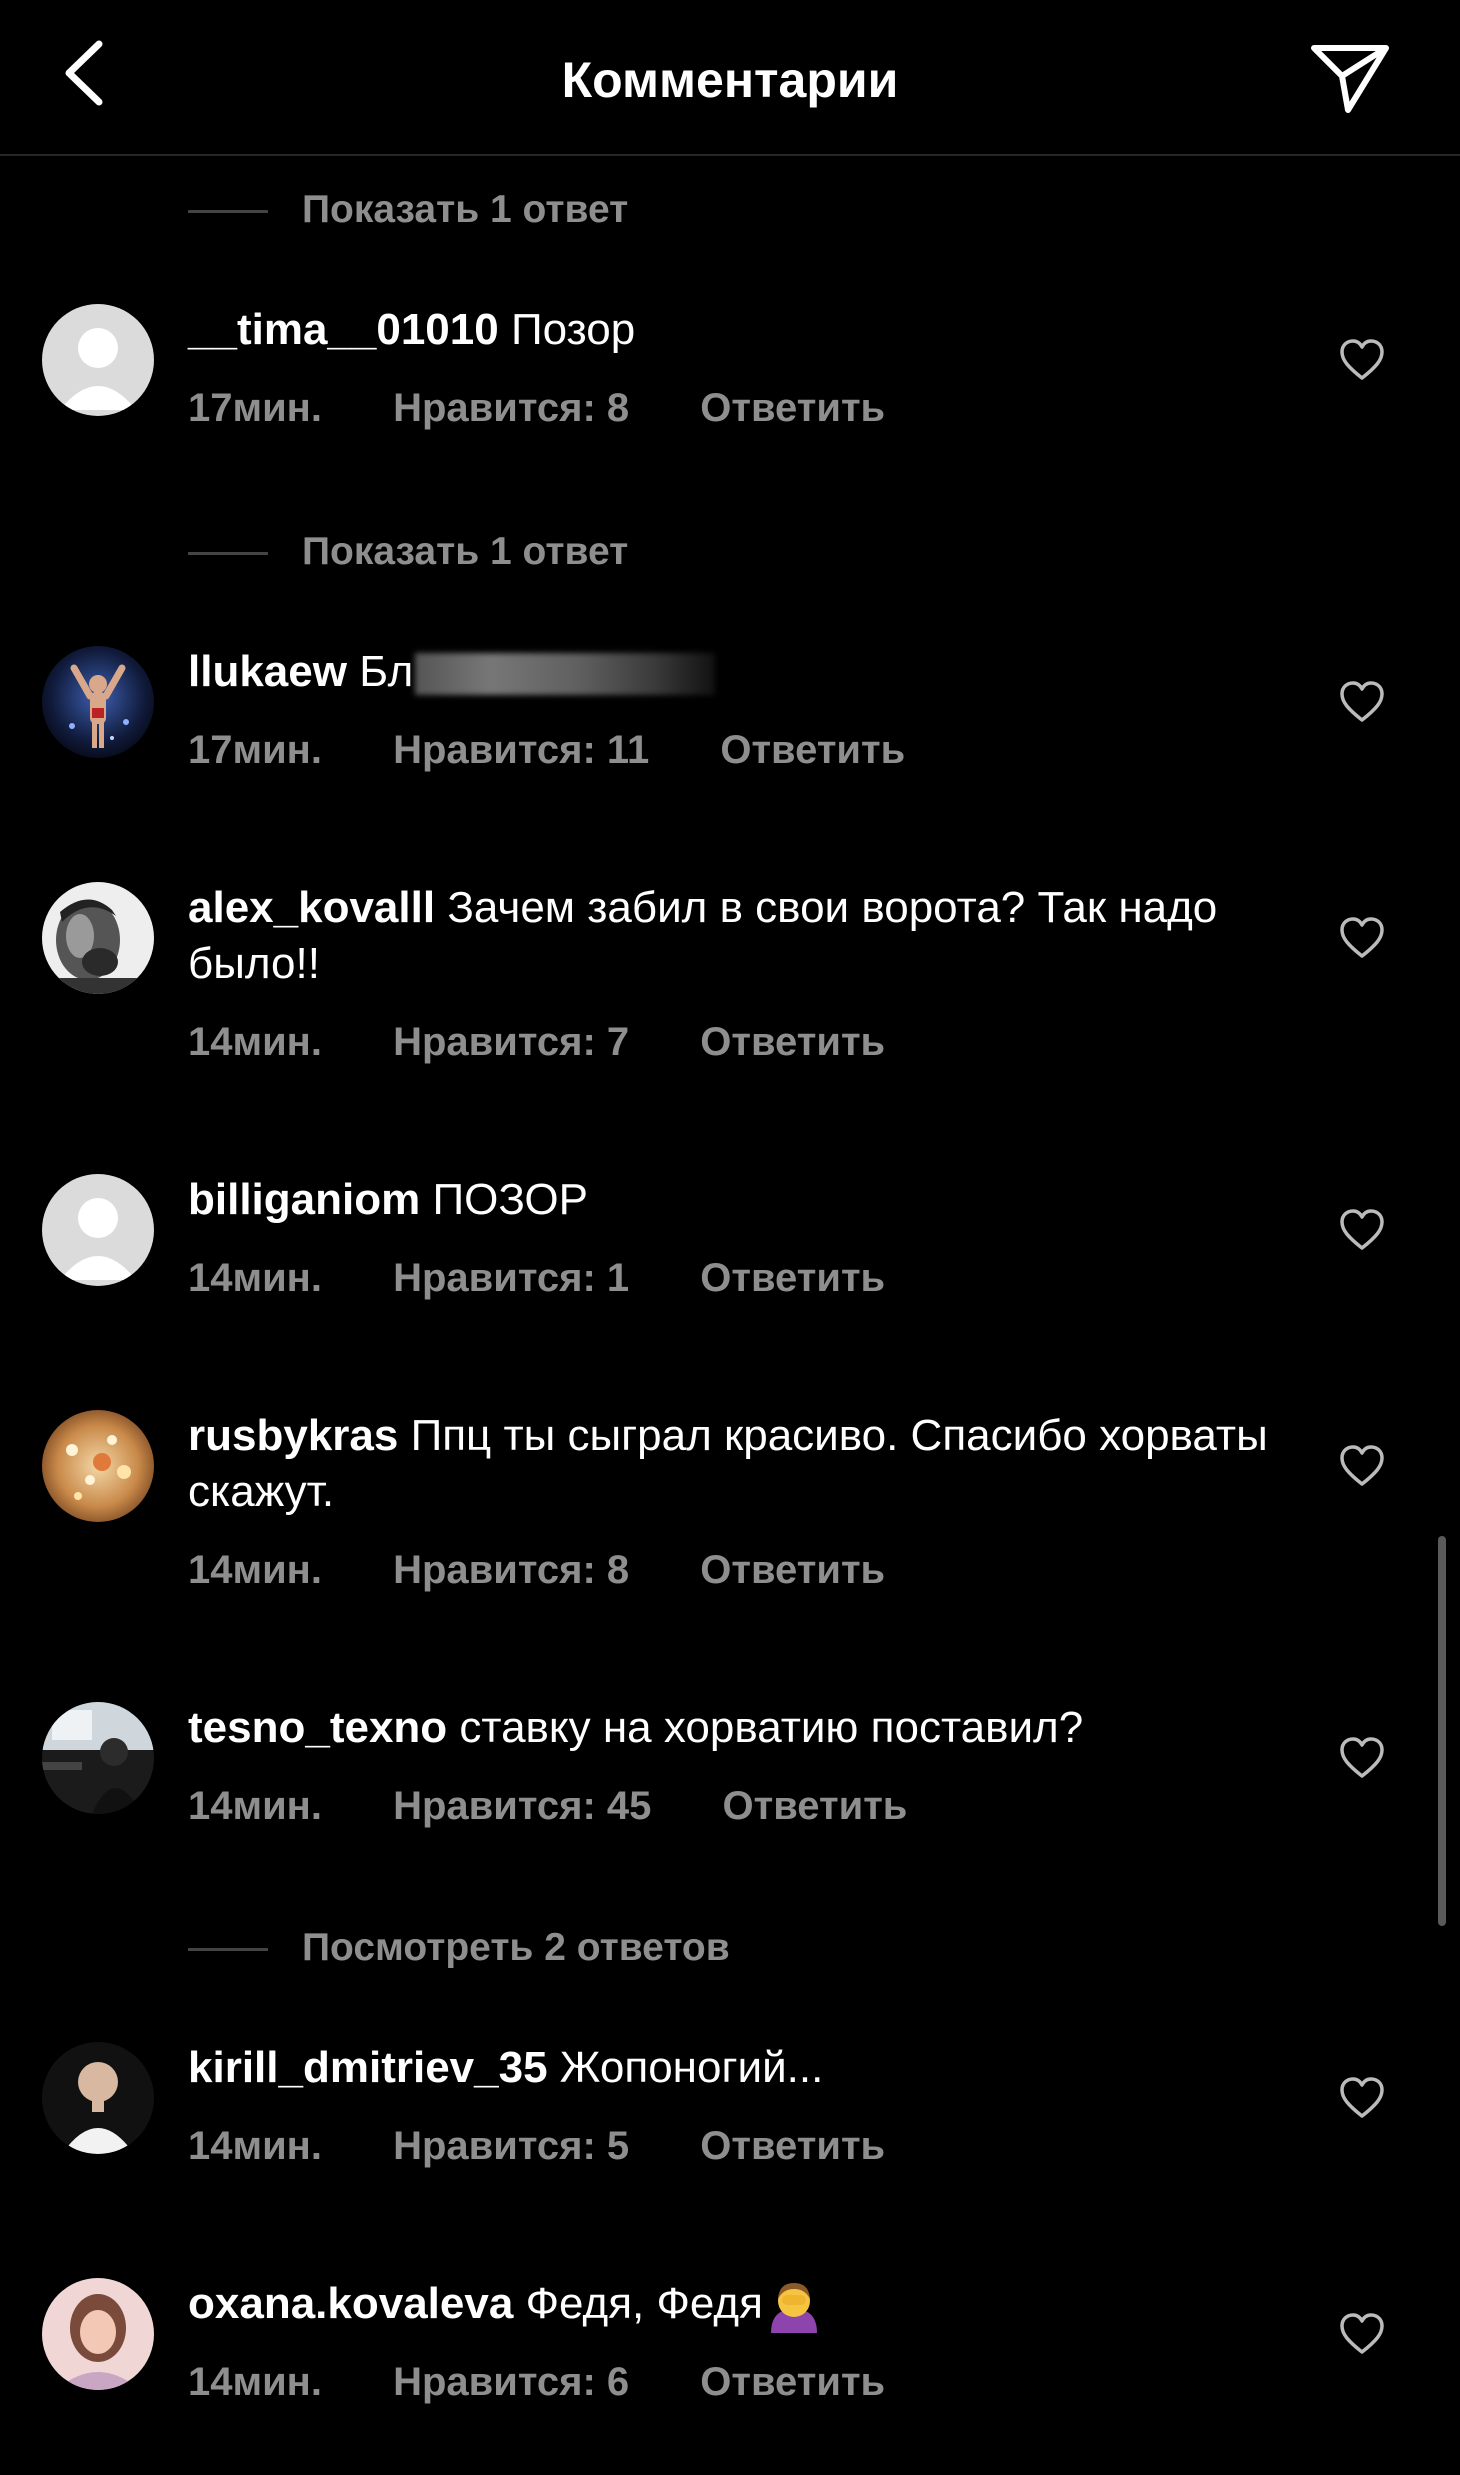 Image resolution: width=1460 pixels, height=2475 pixels. I want to click on comment-body: Позор, so click(573, 329).